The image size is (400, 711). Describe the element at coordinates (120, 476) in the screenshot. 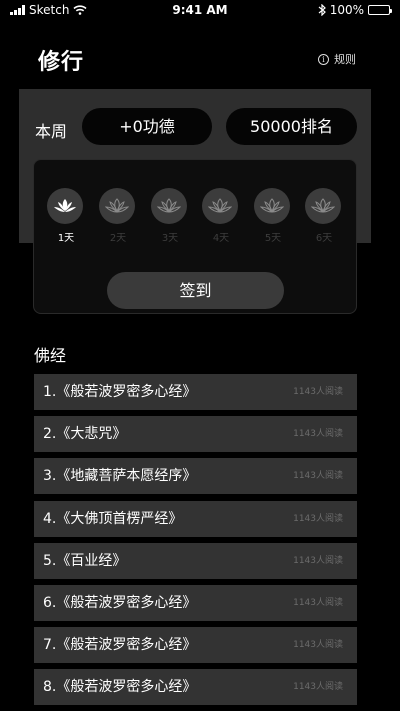

I see `sutra-name: 3.《地藏菩萨本愿经序》` at that location.